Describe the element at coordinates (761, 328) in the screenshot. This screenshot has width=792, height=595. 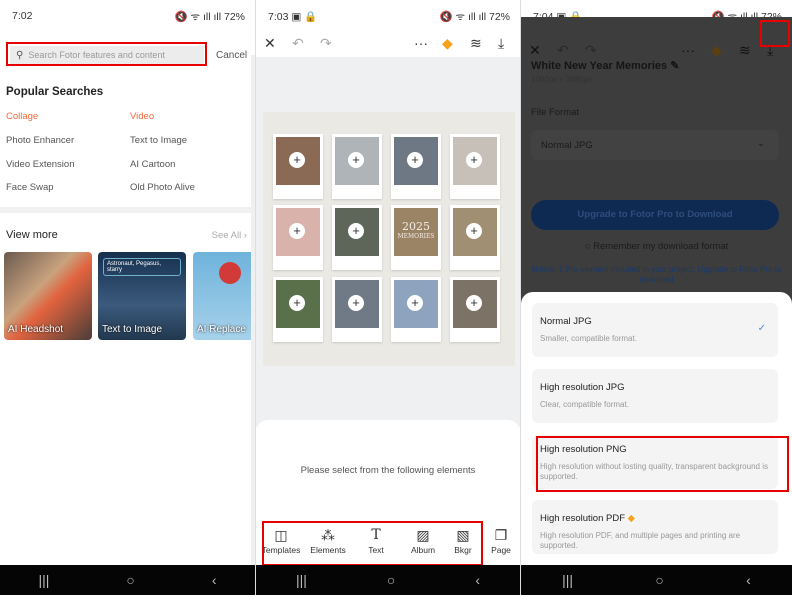
I see `checkmark-icon: ✓` at that location.